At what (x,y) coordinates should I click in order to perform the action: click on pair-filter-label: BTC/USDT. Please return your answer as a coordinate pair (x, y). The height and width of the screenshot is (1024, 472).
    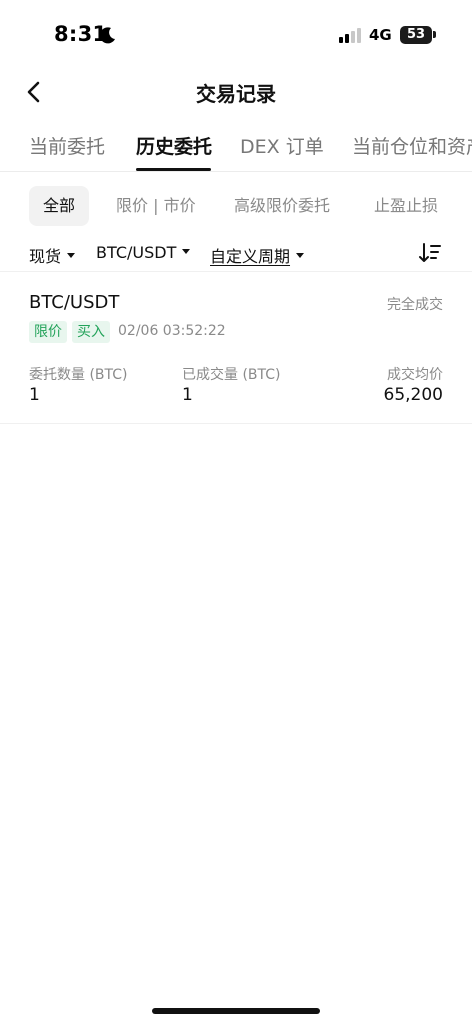
    Looking at the image, I should click on (136, 252).